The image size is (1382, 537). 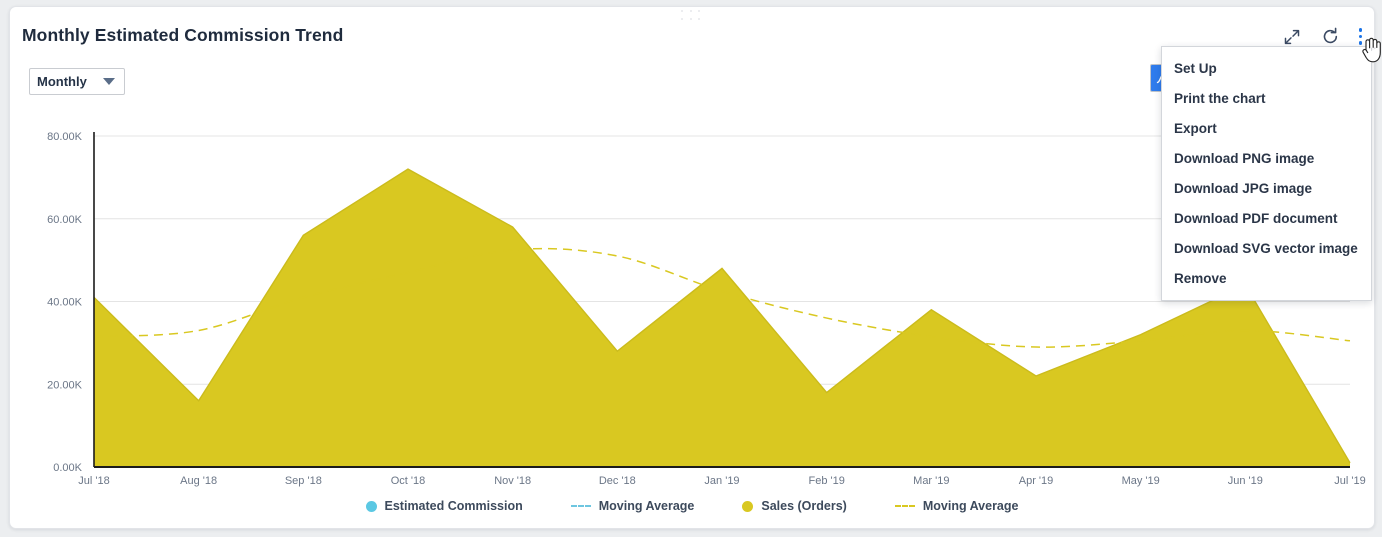 I want to click on legend-label: Sales (Orders), so click(x=804, y=506).